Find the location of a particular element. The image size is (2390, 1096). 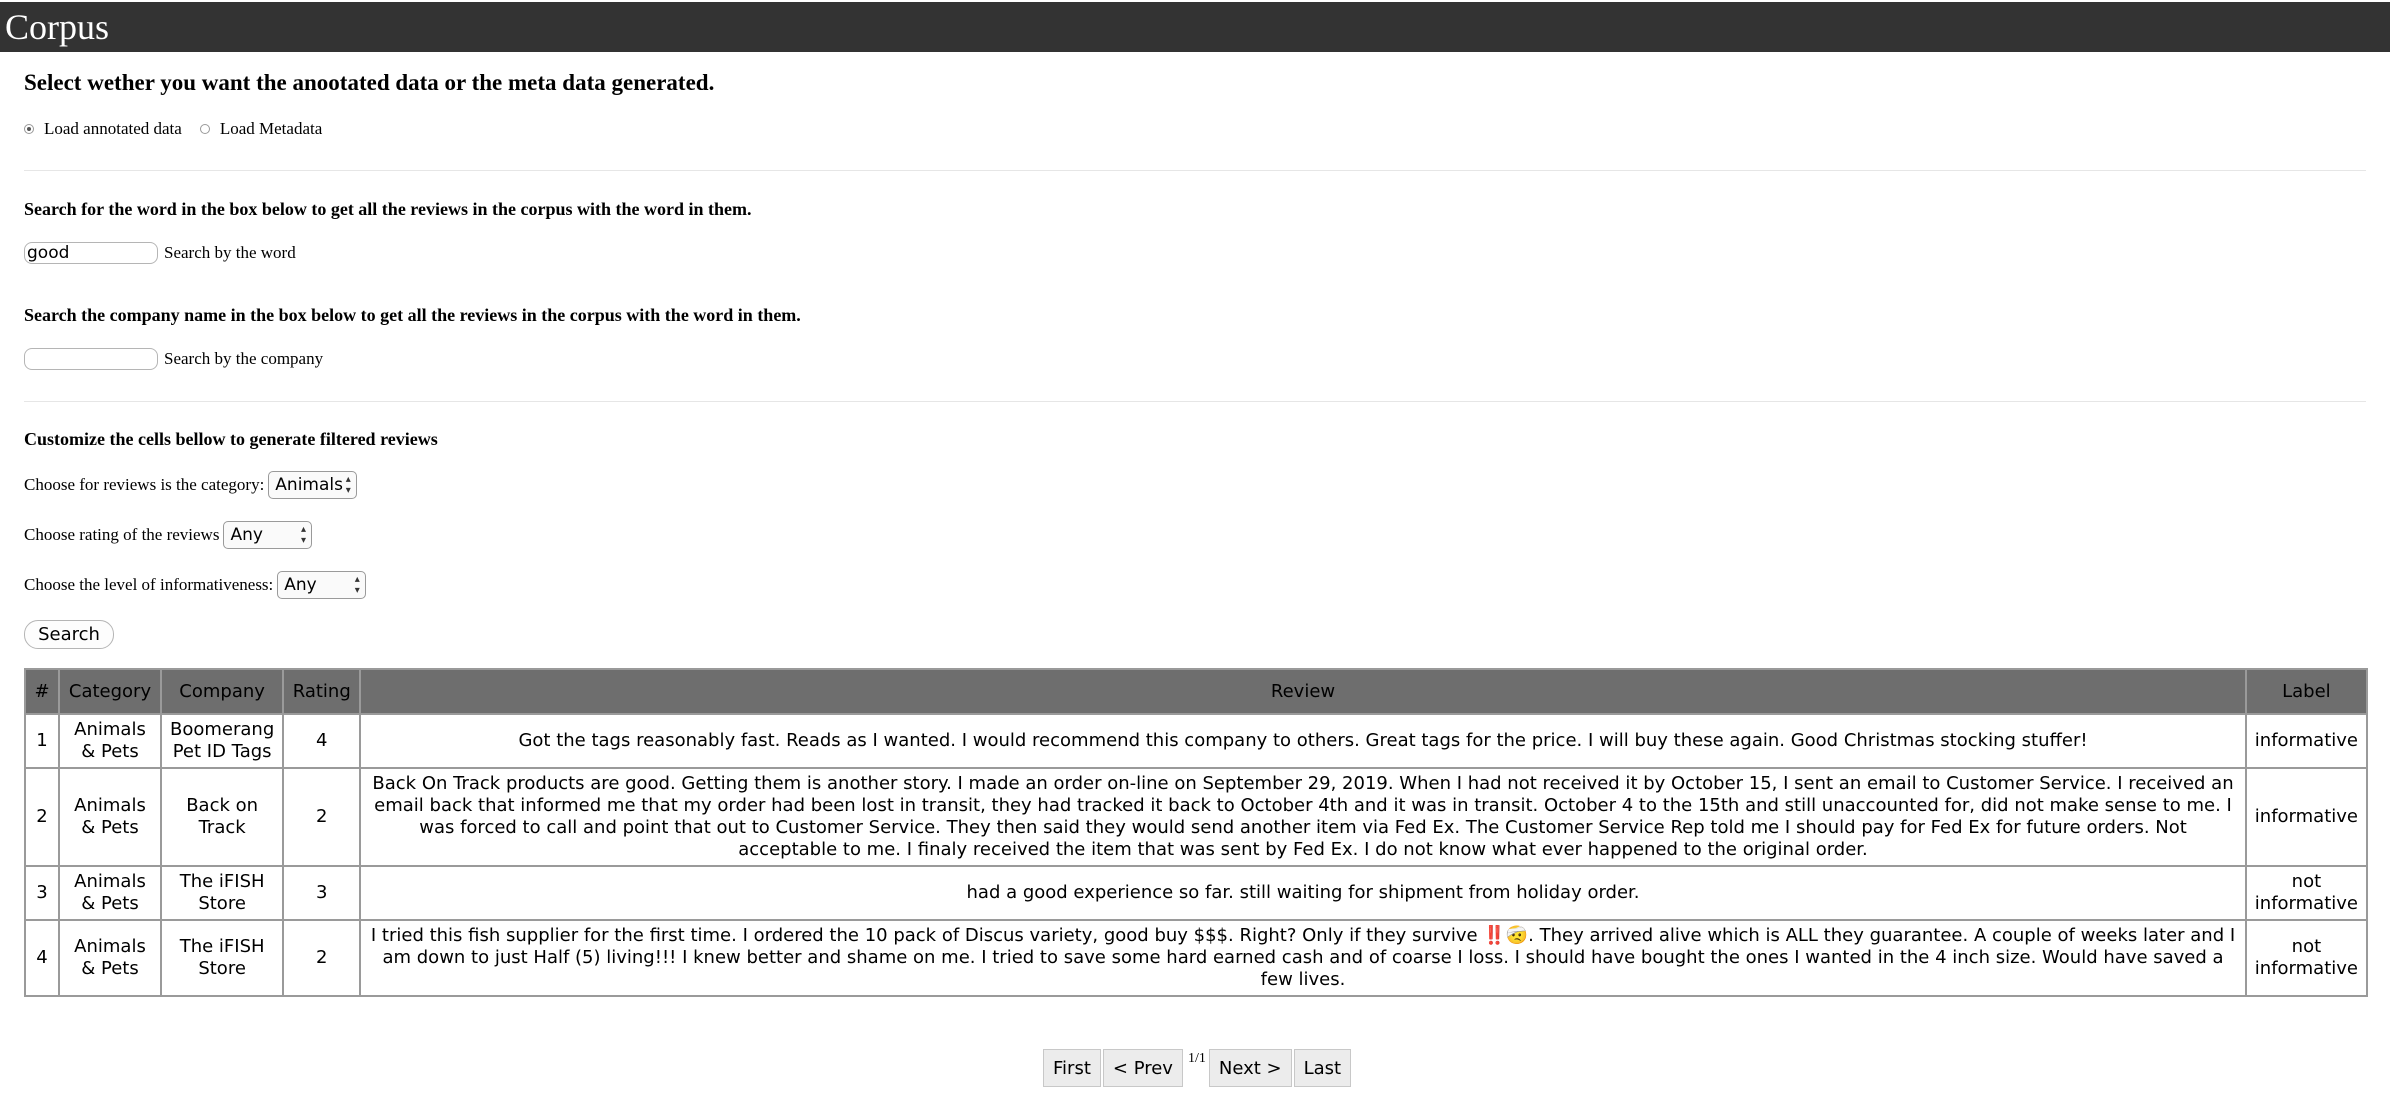

word-search-label: Search by the word is located at coordinates (230, 252).